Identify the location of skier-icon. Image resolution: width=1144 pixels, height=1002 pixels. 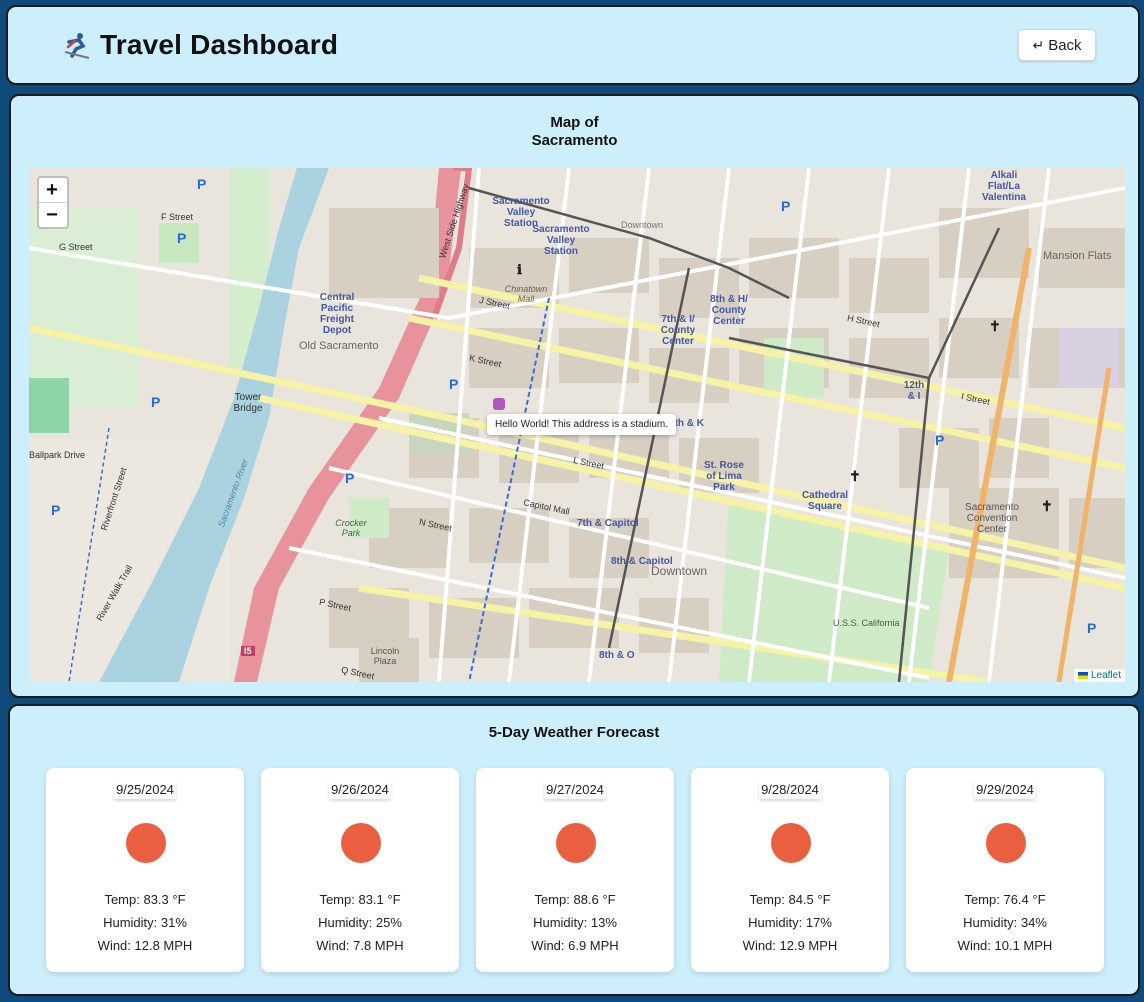
(77, 46).